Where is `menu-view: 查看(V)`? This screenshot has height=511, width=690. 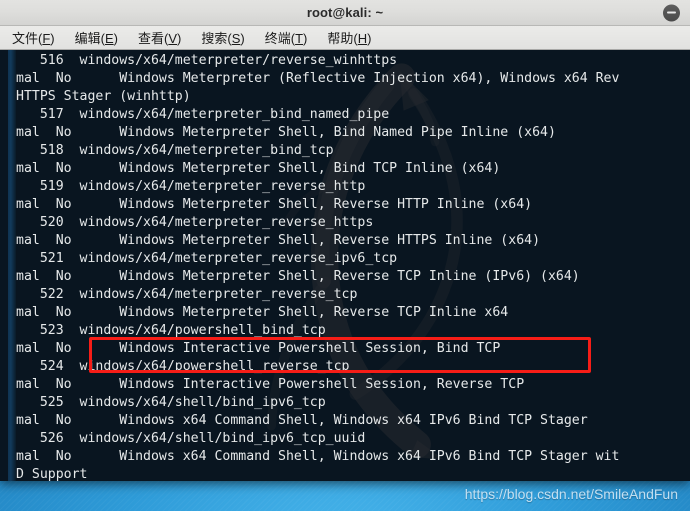
menu-view: 查看(V) is located at coordinates (159, 37).